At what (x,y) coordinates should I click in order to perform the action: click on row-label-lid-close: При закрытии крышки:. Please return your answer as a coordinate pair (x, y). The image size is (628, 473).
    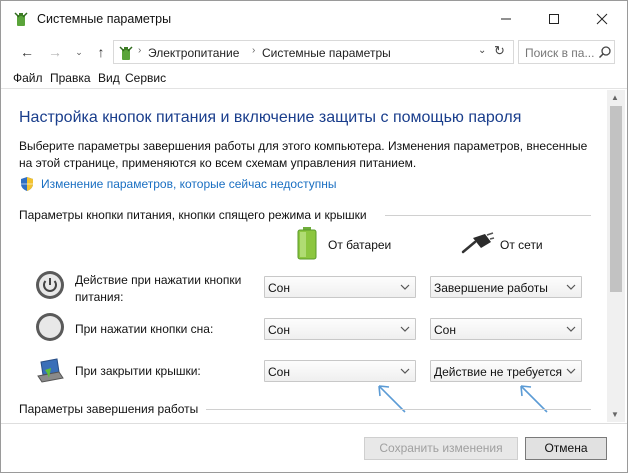
    Looking at the image, I should click on (138, 371).